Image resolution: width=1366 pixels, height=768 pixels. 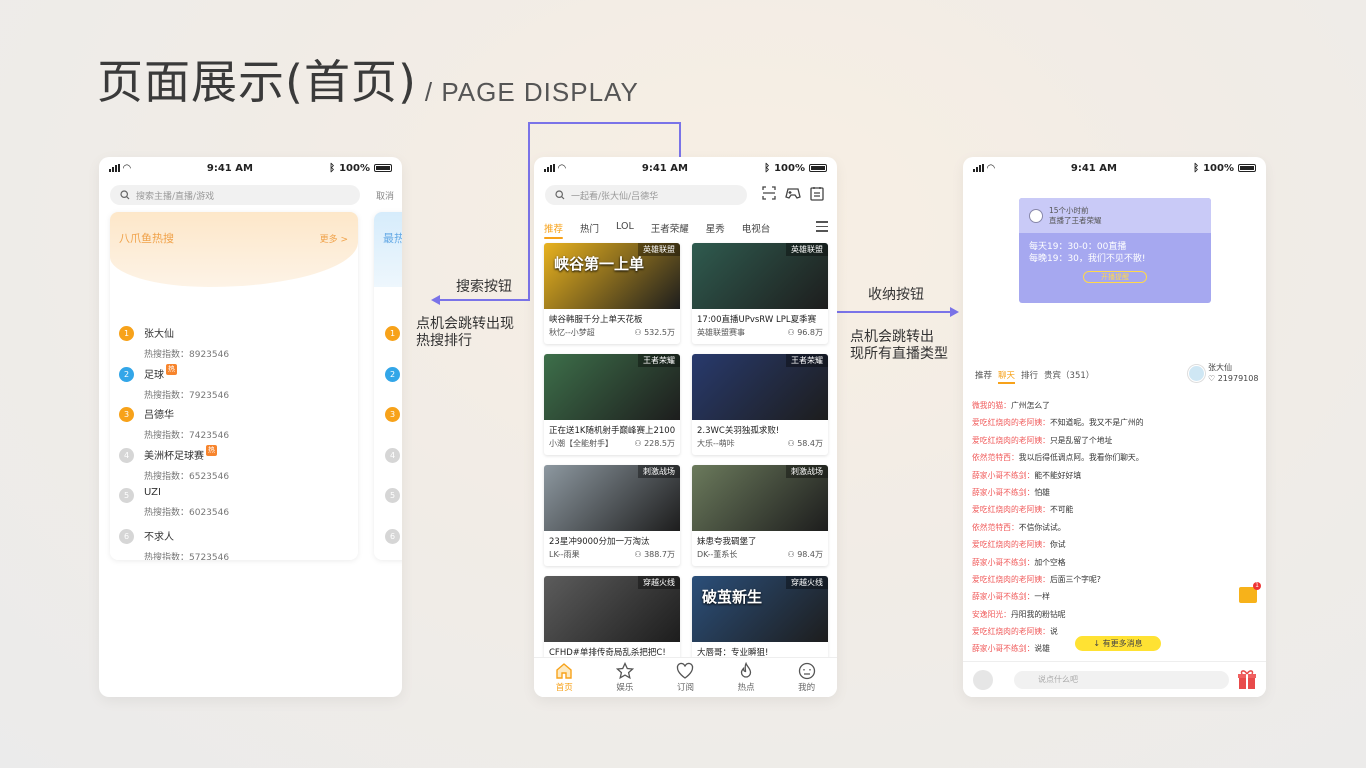 What do you see at coordinates (174, 502) in the screenshot?
I see `hot-search-item: 5 UZI 热搜指数：6023546` at bounding box center [174, 502].